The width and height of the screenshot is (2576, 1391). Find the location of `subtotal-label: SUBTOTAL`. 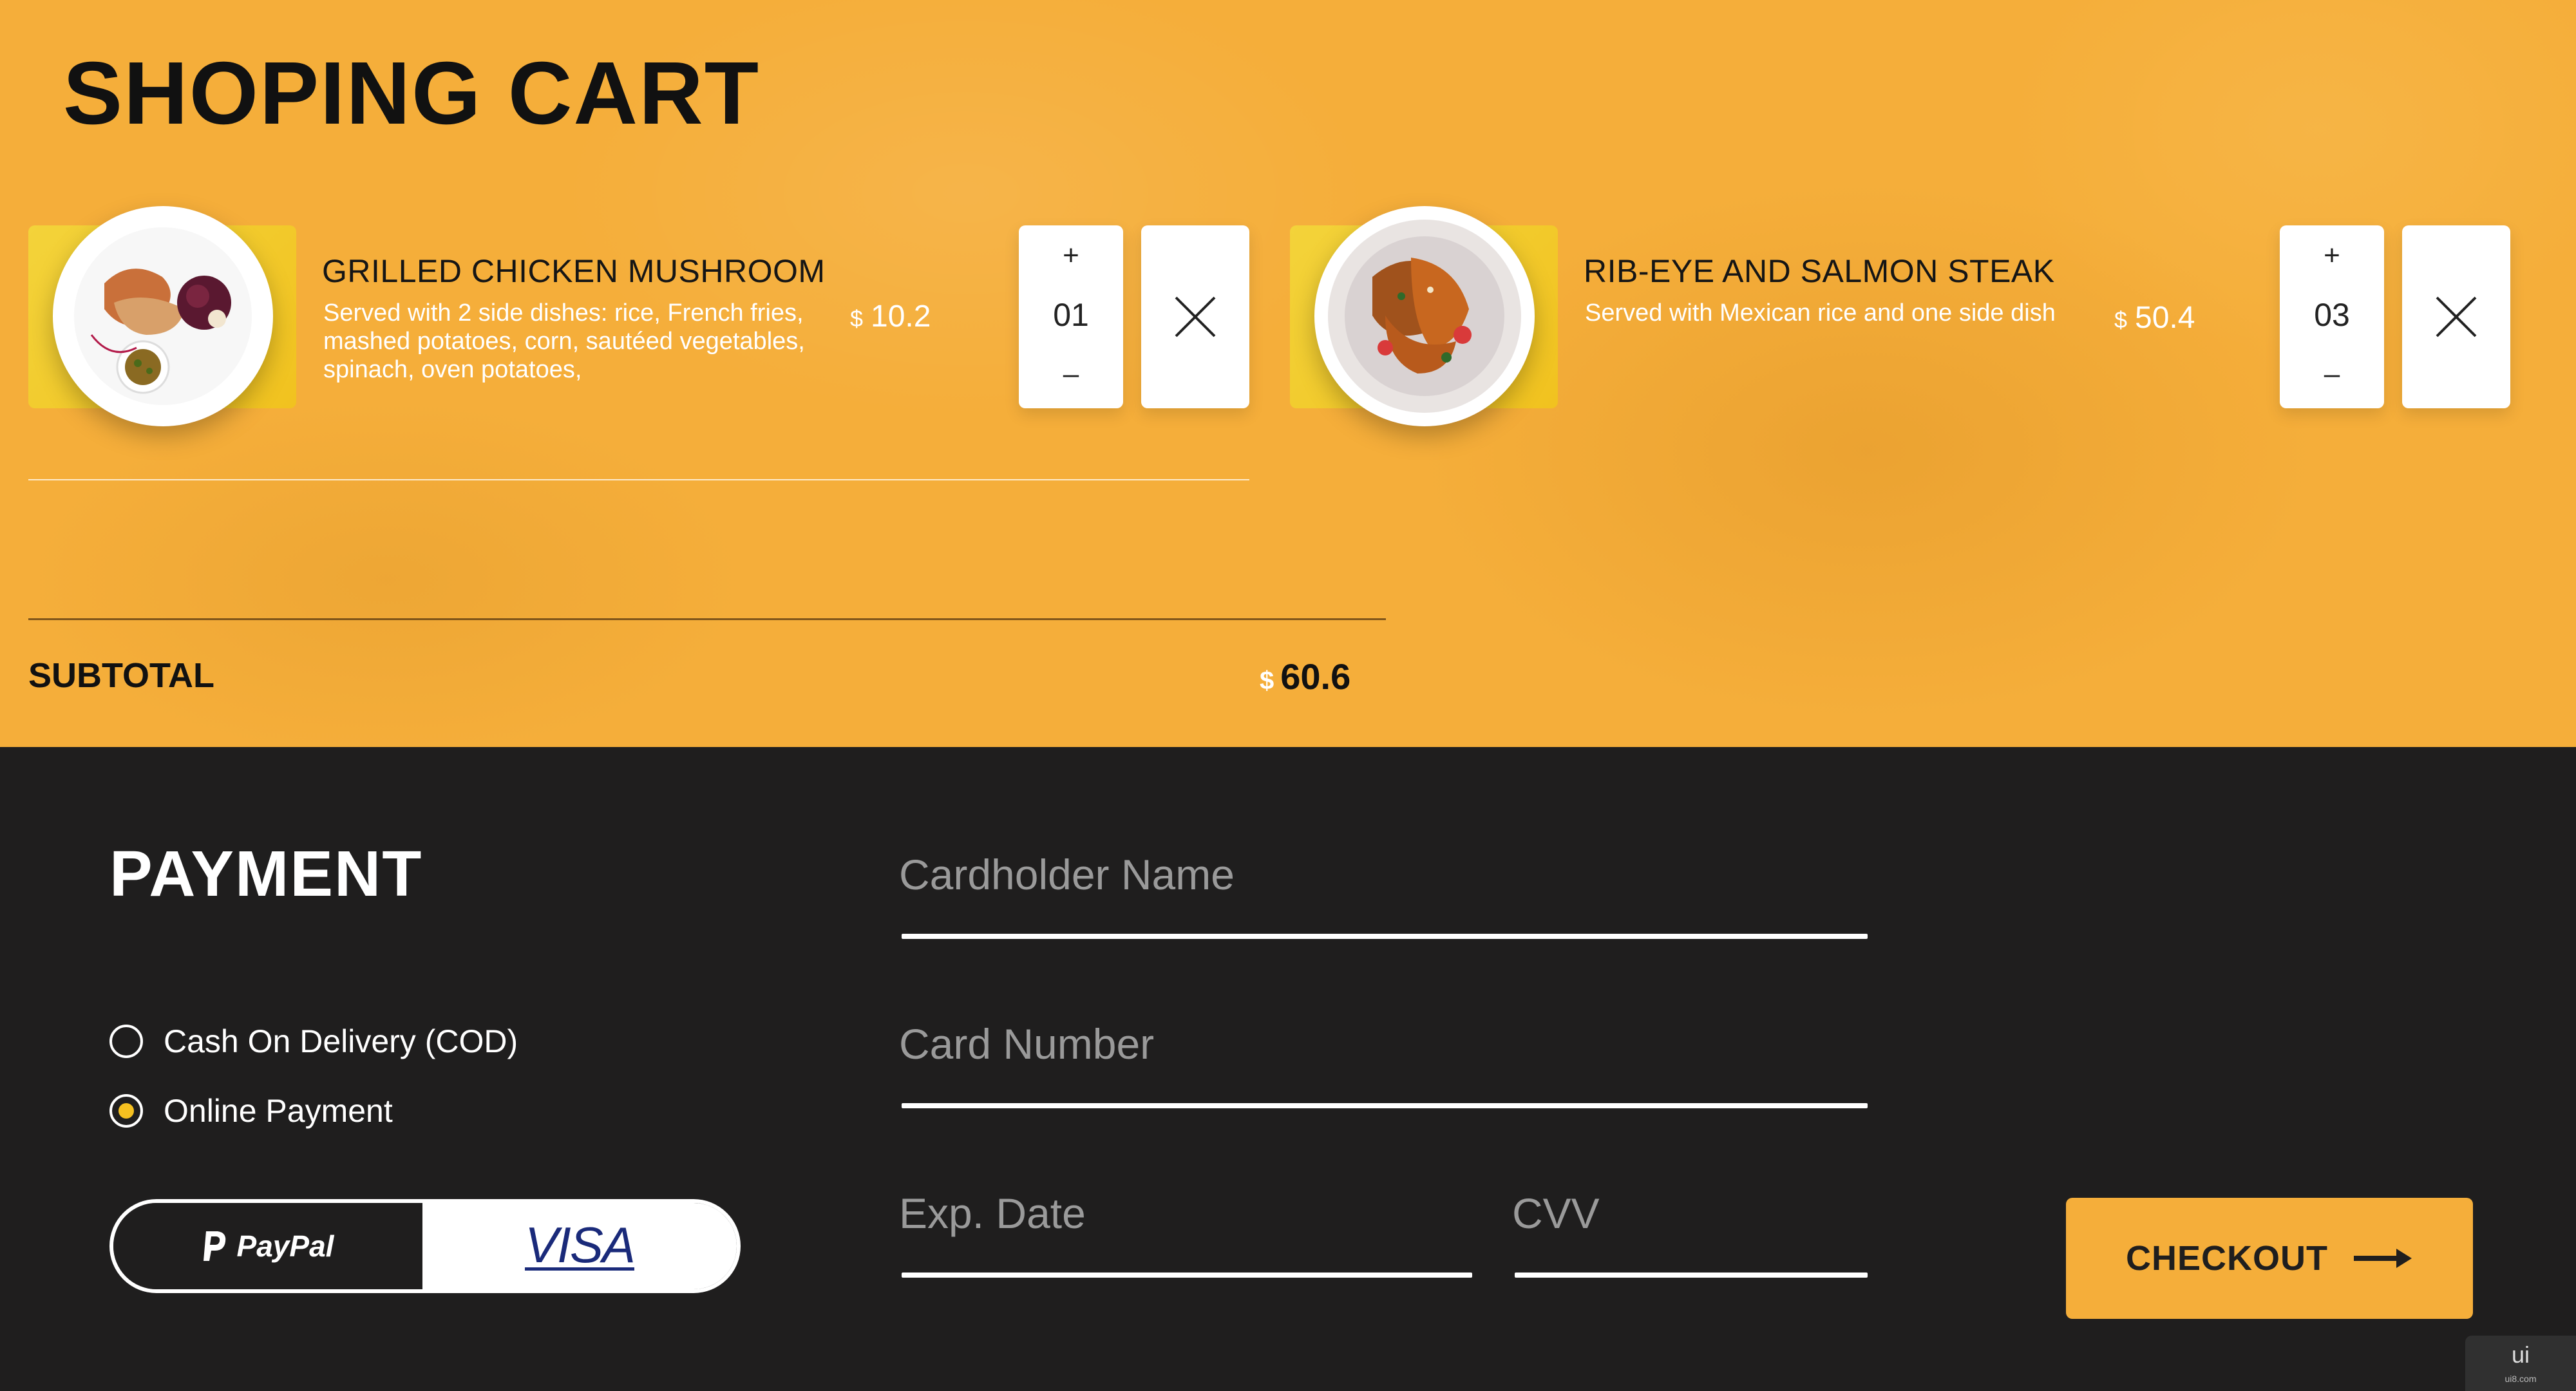

subtotal-label: SUBTOTAL is located at coordinates (121, 675).